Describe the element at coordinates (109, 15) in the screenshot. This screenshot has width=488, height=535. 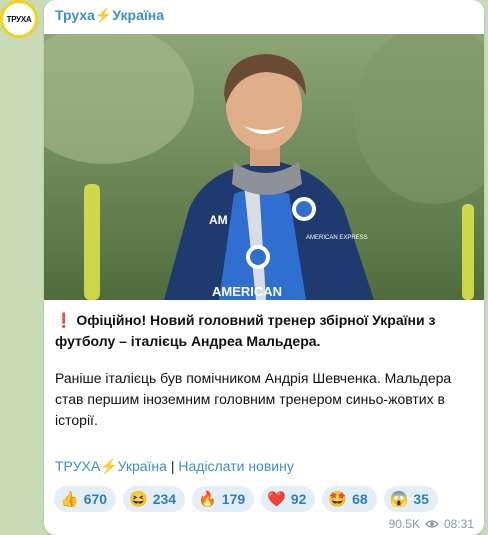
I see `channel-name: Труха⚡Україна` at that location.